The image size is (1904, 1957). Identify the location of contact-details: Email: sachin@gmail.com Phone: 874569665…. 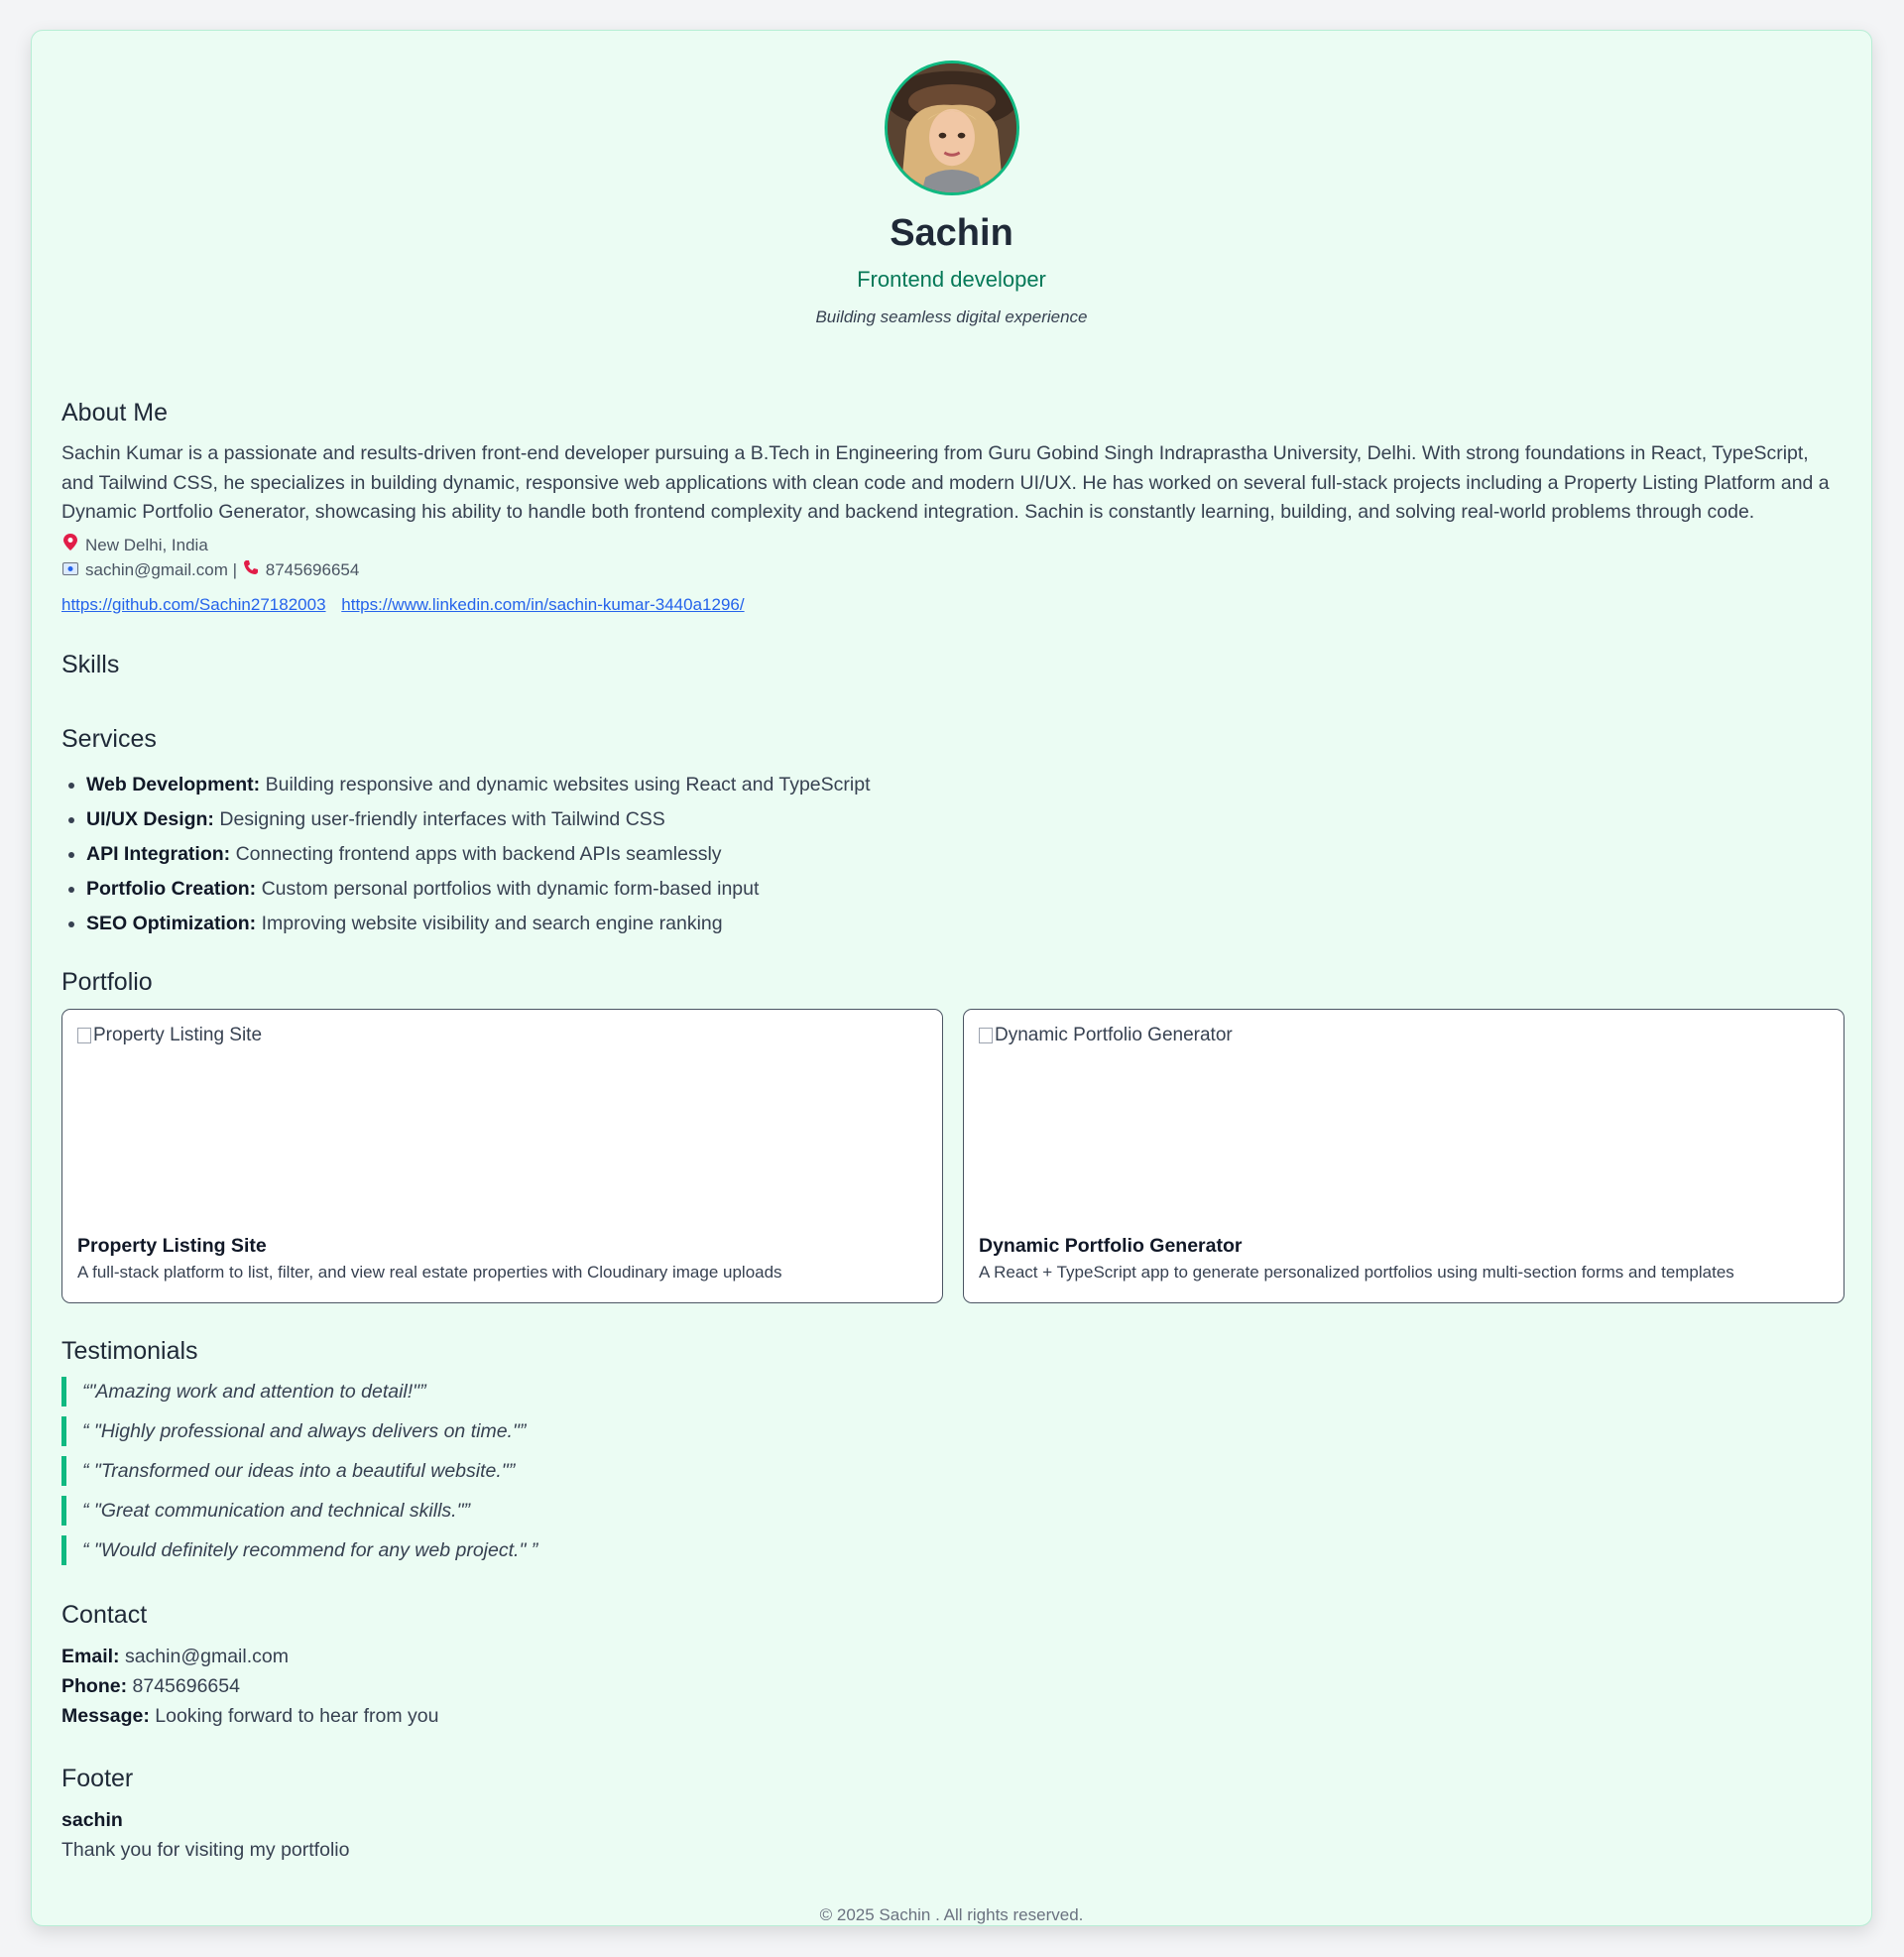
(249, 1686).